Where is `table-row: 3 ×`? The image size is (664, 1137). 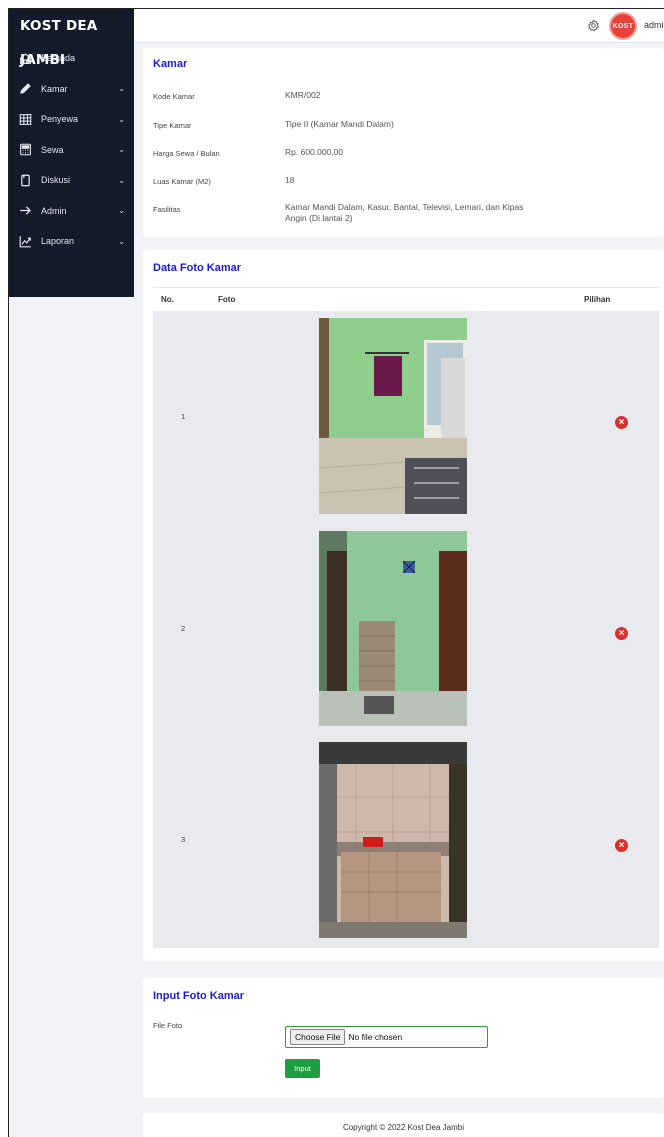 table-row: 3 × is located at coordinates (406, 841).